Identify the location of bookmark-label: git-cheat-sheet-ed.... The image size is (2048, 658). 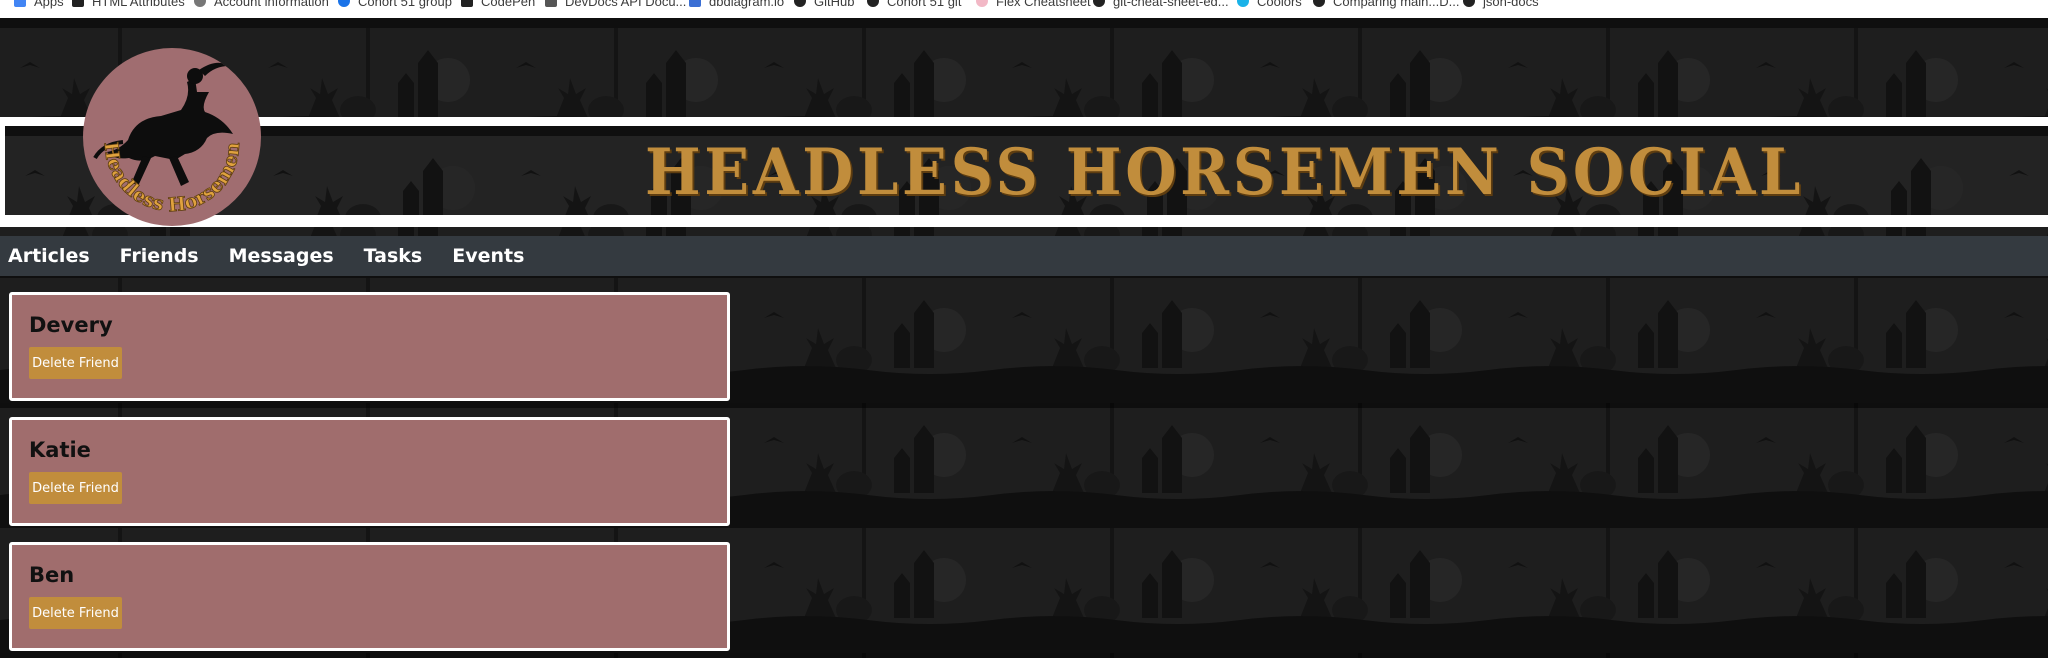
(1171, 4).